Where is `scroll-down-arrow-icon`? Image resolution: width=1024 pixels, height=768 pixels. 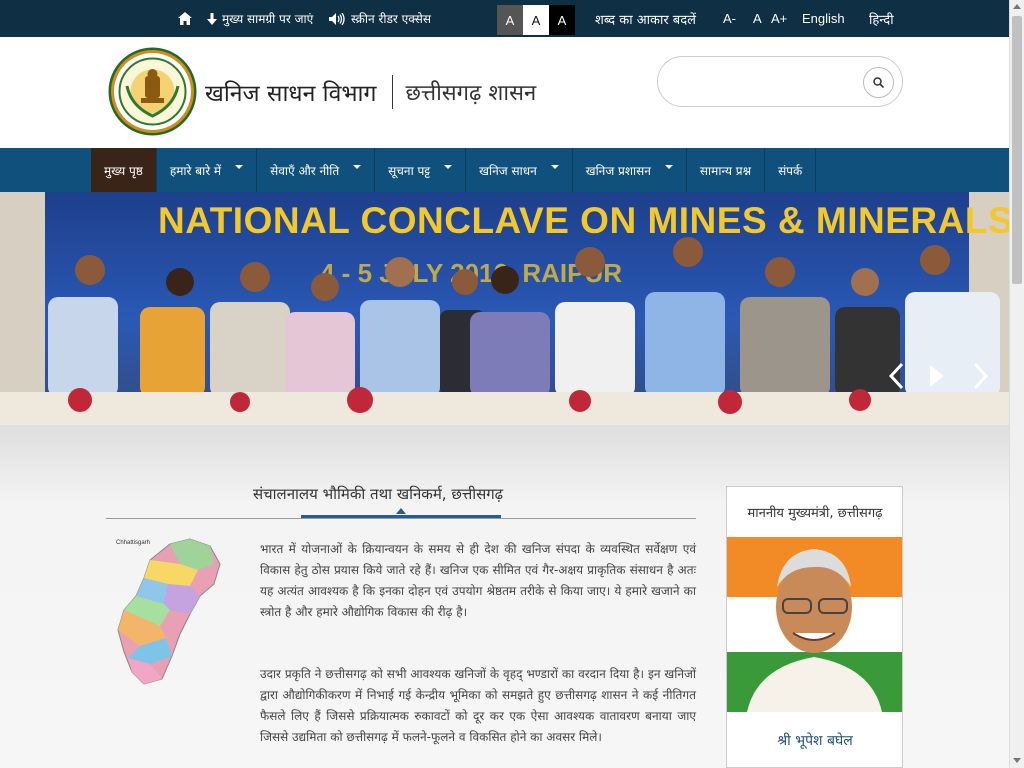
scroll-down-arrow-icon is located at coordinates (1017, 760).